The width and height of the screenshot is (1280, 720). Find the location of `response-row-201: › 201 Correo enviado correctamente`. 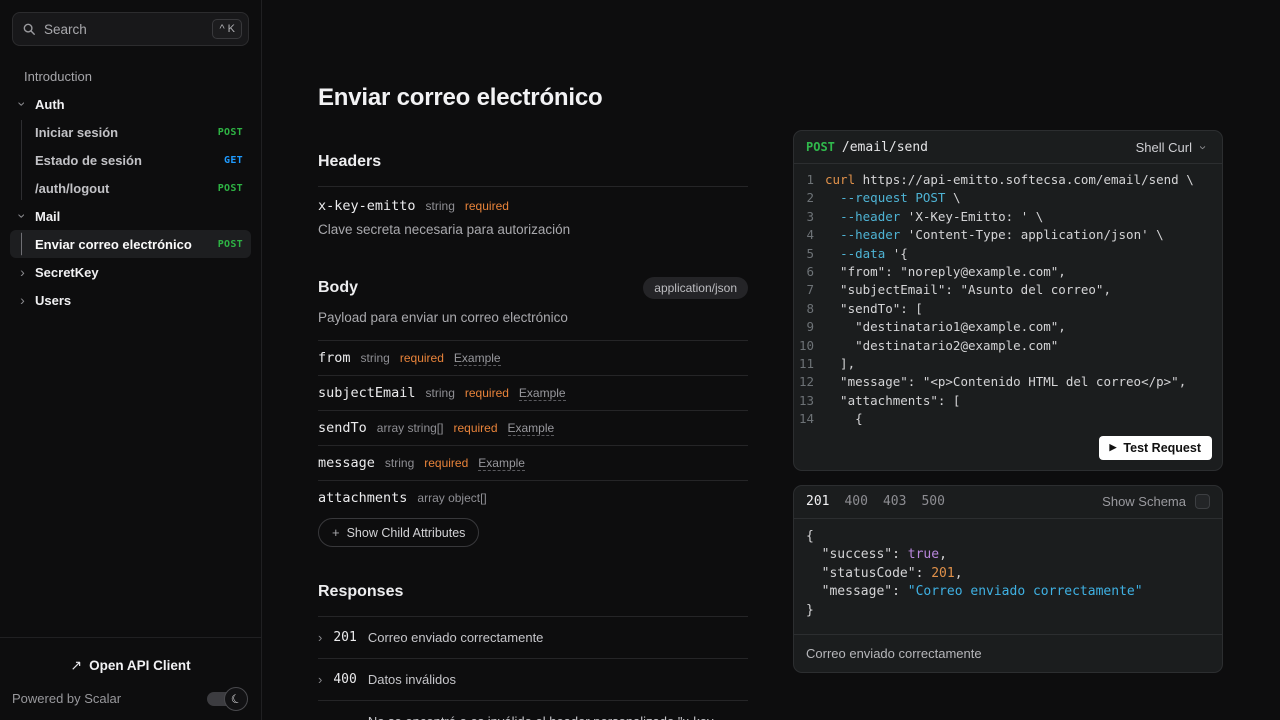

response-row-201: › 201 Correo enviado correctamente is located at coordinates (533, 638).